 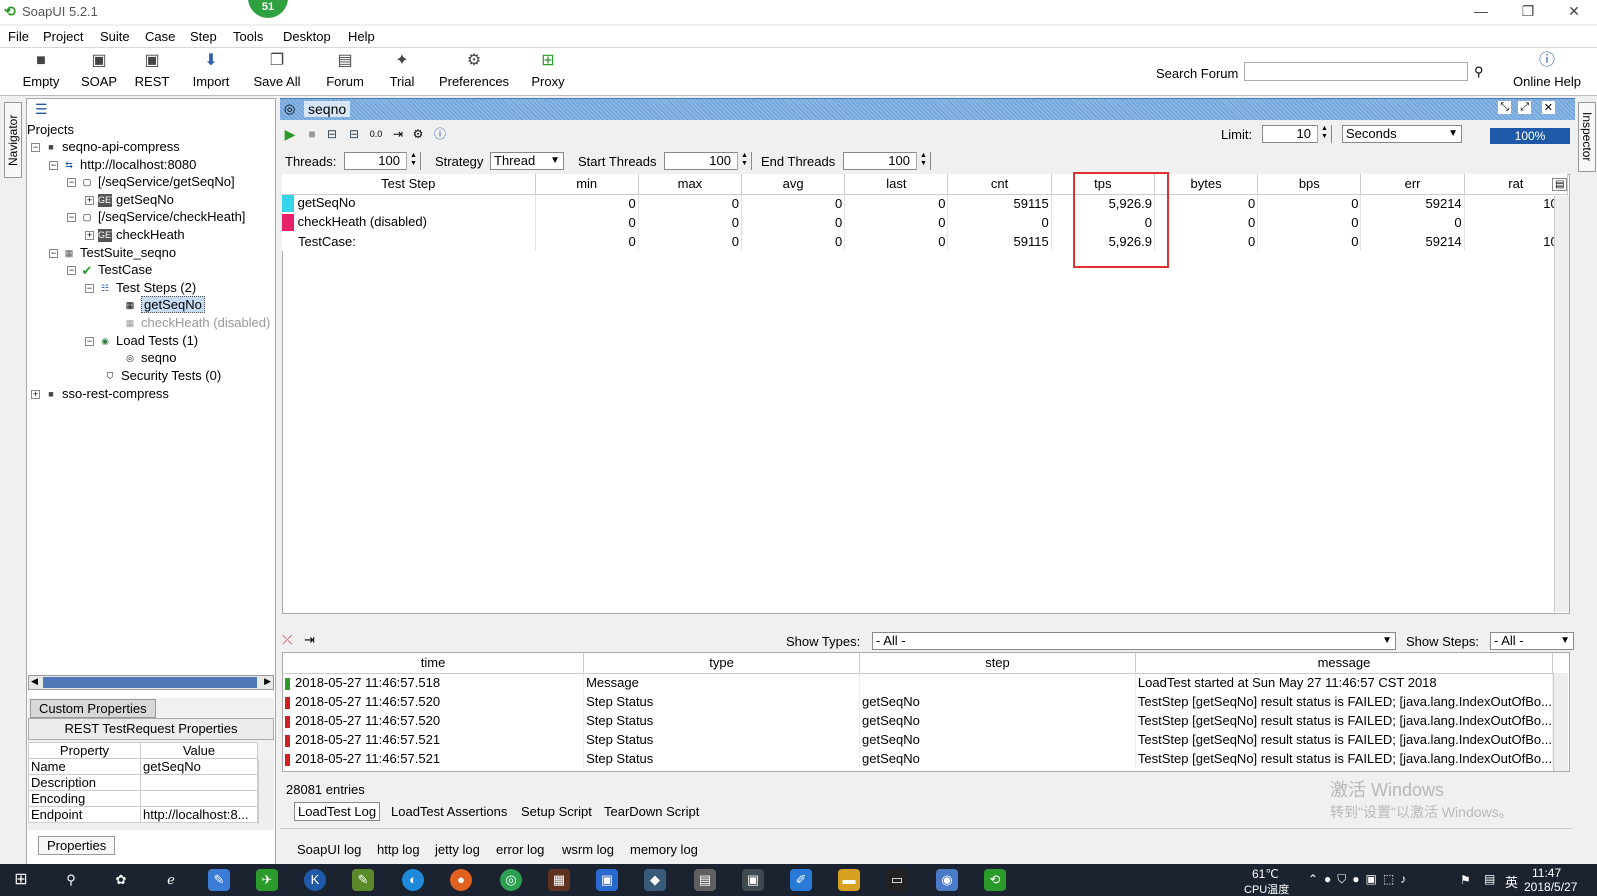 What do you see at coordinates (277, 69) in the screenshot?
I see `save-all-button: ❐ Save All` at bounding box center [277, 69].